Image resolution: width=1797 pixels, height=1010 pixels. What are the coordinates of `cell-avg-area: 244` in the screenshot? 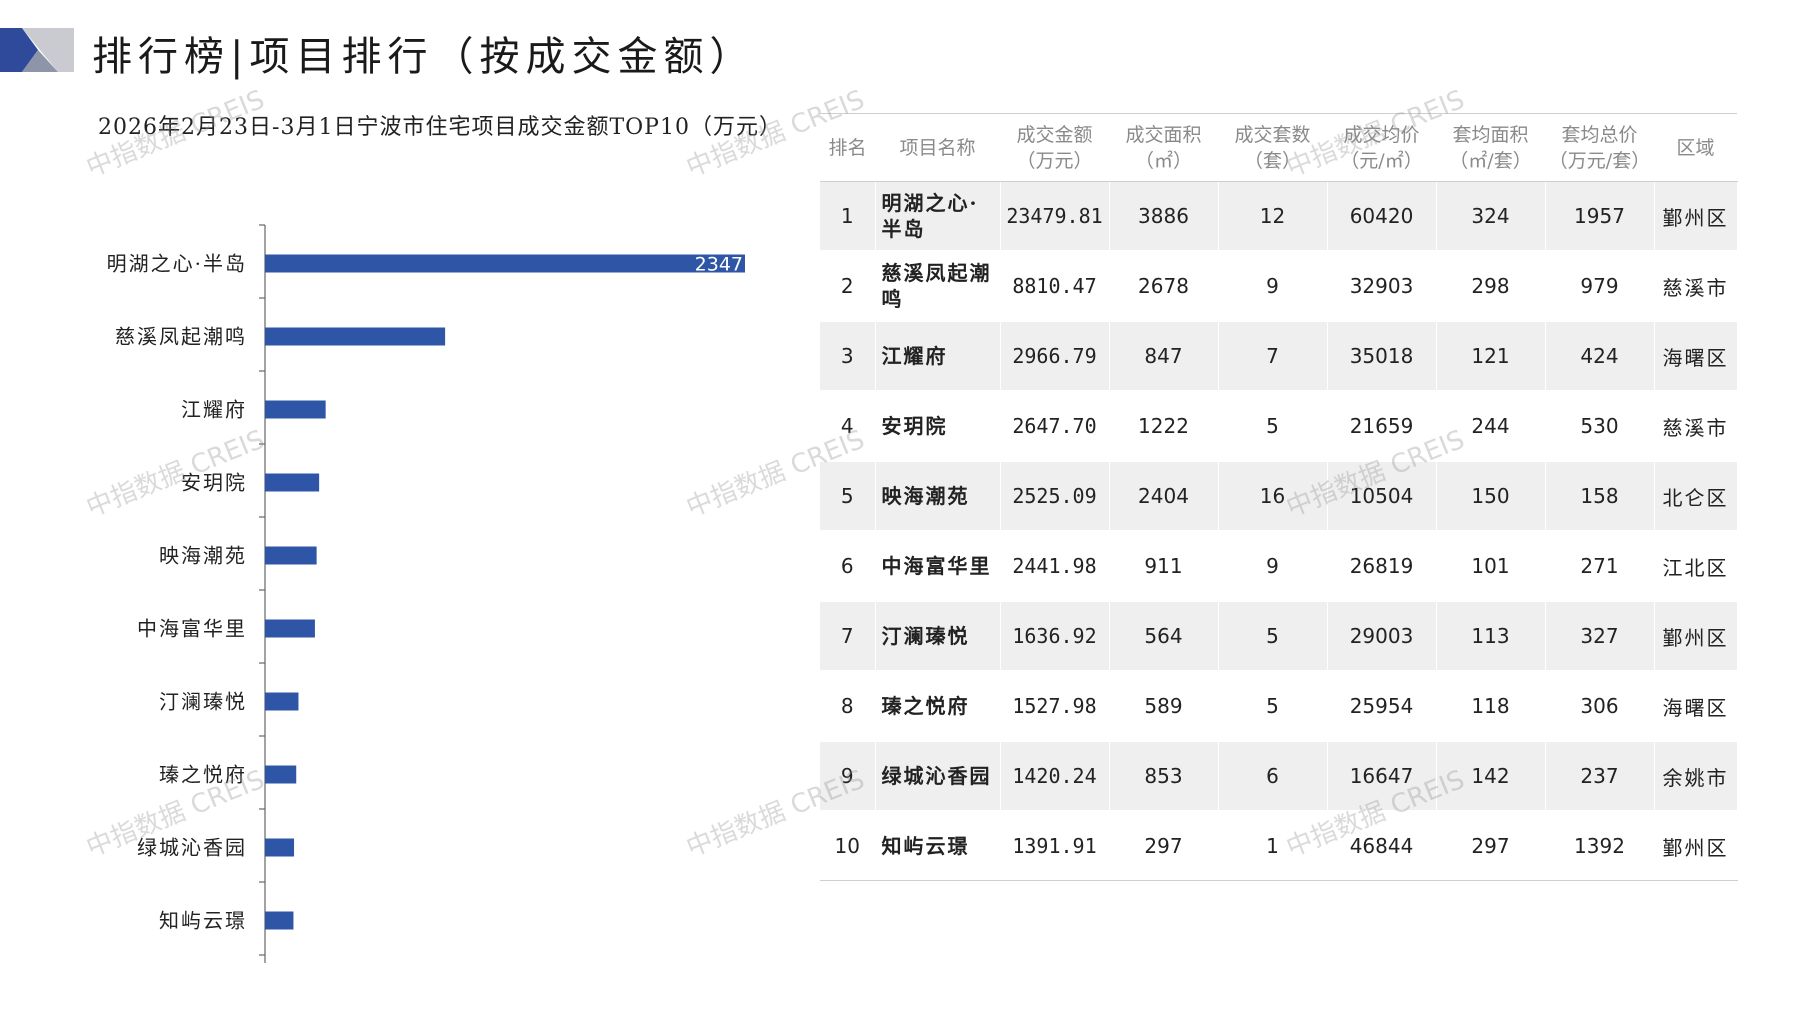 It's located at (1491, 426).